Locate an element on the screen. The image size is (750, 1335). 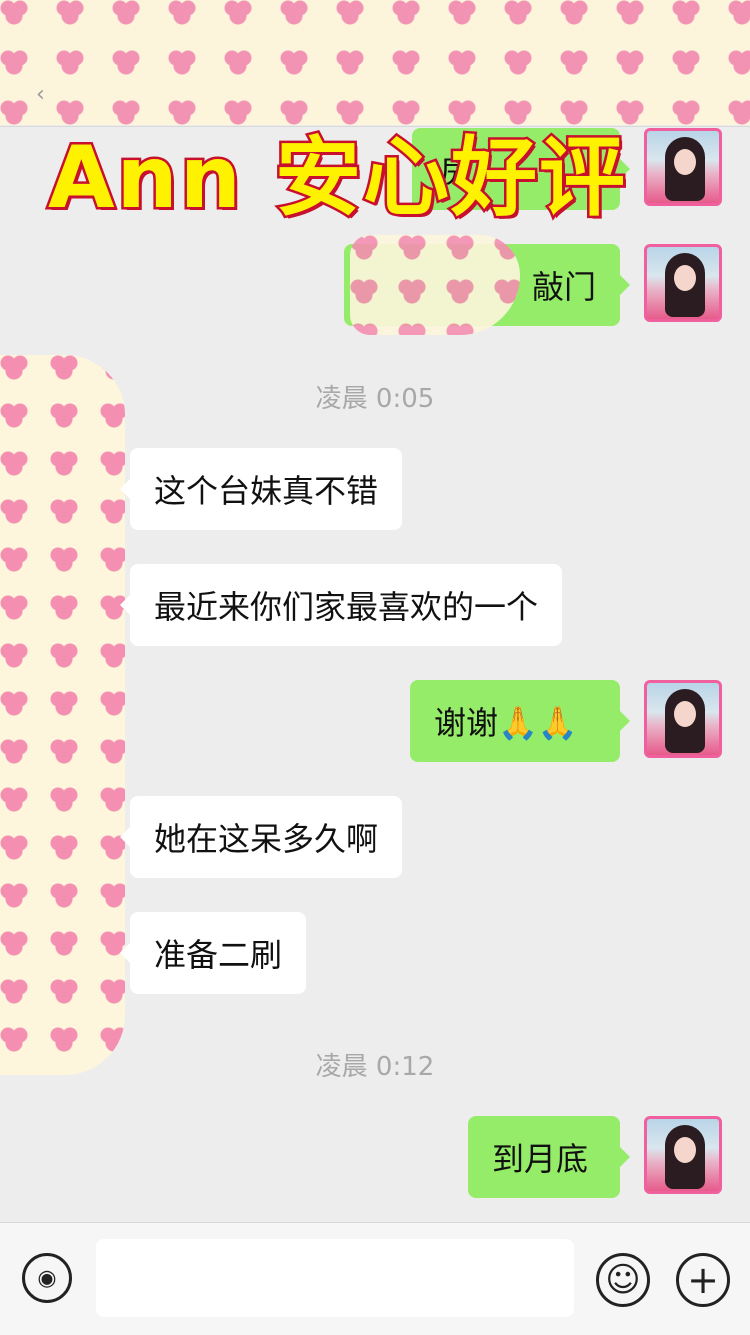
message-timestamp: 凌晨 0:05 is located at coordinates (375, 399).